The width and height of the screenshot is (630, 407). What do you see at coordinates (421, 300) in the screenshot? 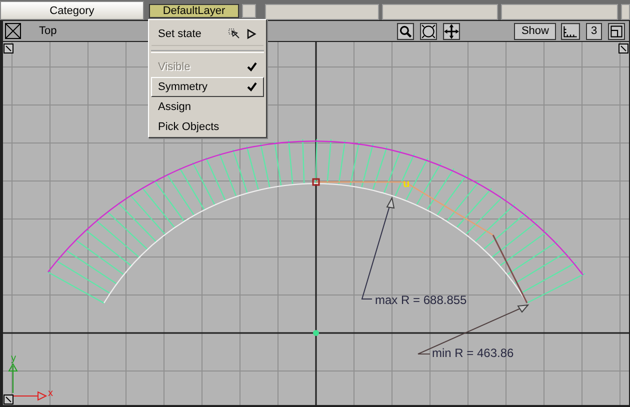
I see `radius-annotation: max R = 688.855` at bounding box center [421, 300].